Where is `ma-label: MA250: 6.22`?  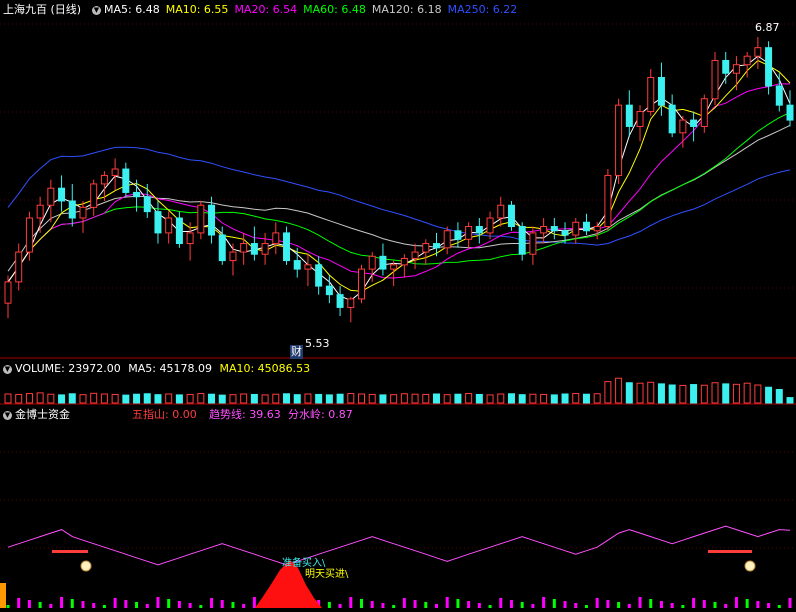 ma-label: MA250: 6.22 is located at coordinates (482, 9).